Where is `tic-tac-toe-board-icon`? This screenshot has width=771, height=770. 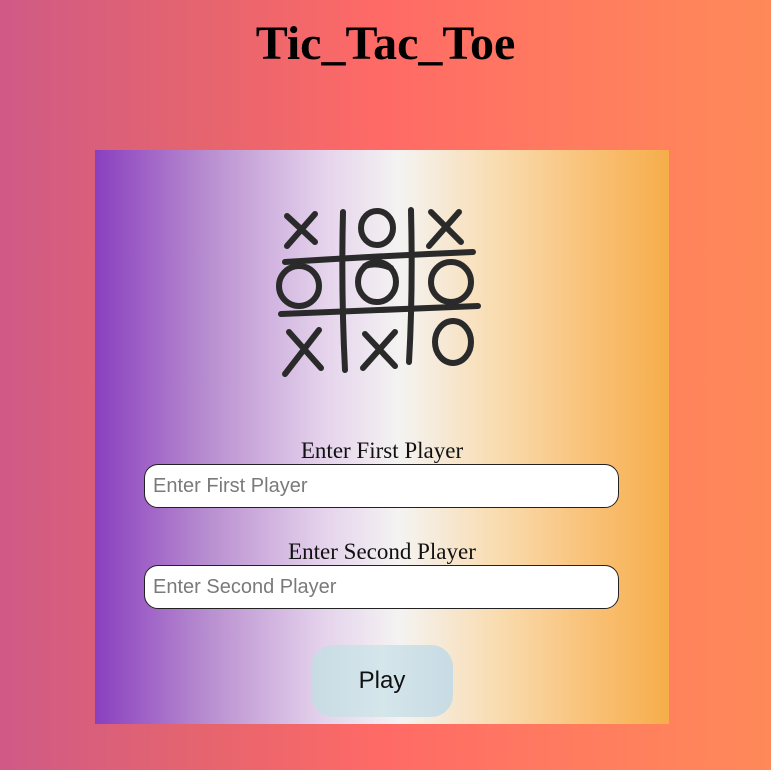 tic-tac-toe-board-icon is located at coordinates (378, 292).